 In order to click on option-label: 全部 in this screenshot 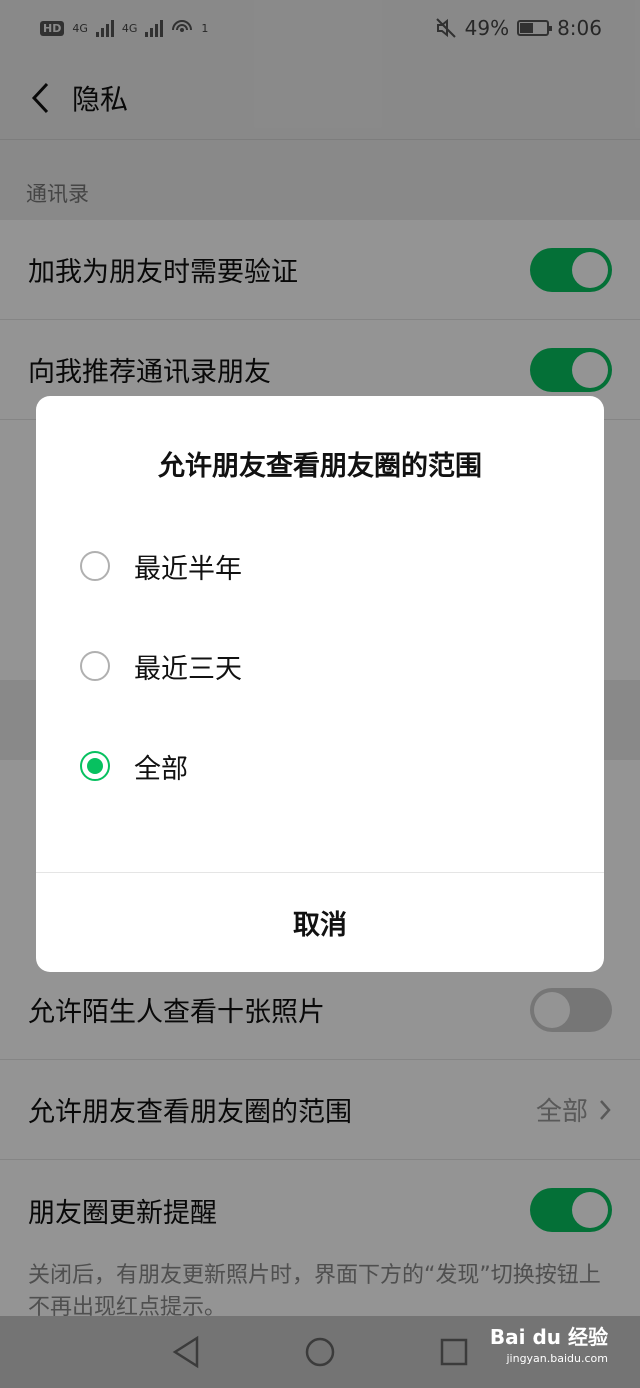, I will do `click(161, 769)`.